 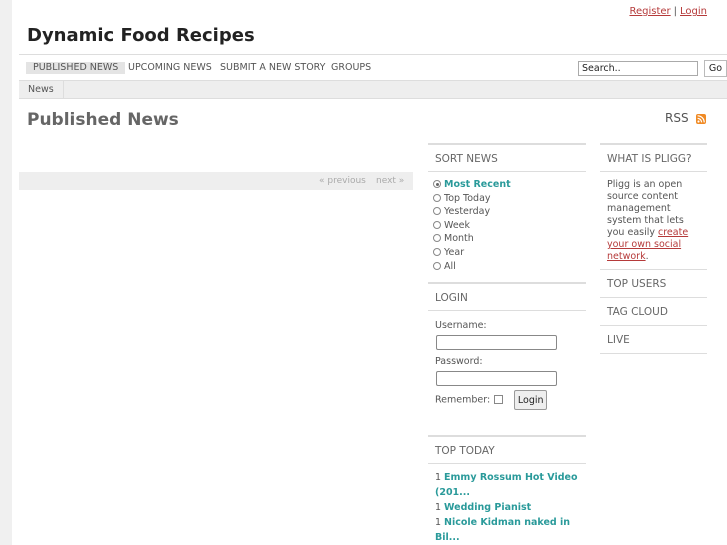 I want to click on password-label: Password:, so click(x=459, y=361).